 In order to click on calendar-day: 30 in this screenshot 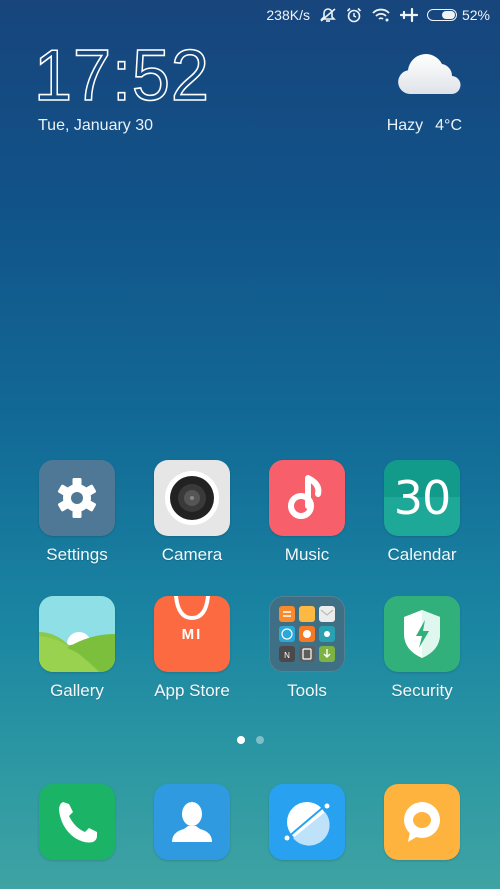, I will do `click(422, 498)`.